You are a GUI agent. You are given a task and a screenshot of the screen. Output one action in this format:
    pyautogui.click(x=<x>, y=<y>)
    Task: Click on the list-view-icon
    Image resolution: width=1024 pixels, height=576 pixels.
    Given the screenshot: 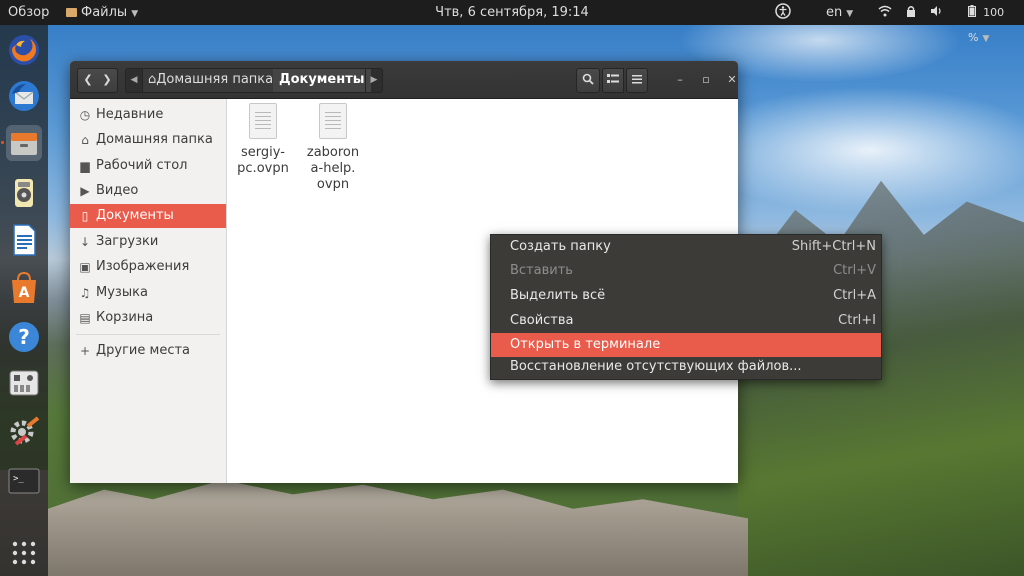 What is the action you would take?
    pyautogui.click(x=613, y=78)
    